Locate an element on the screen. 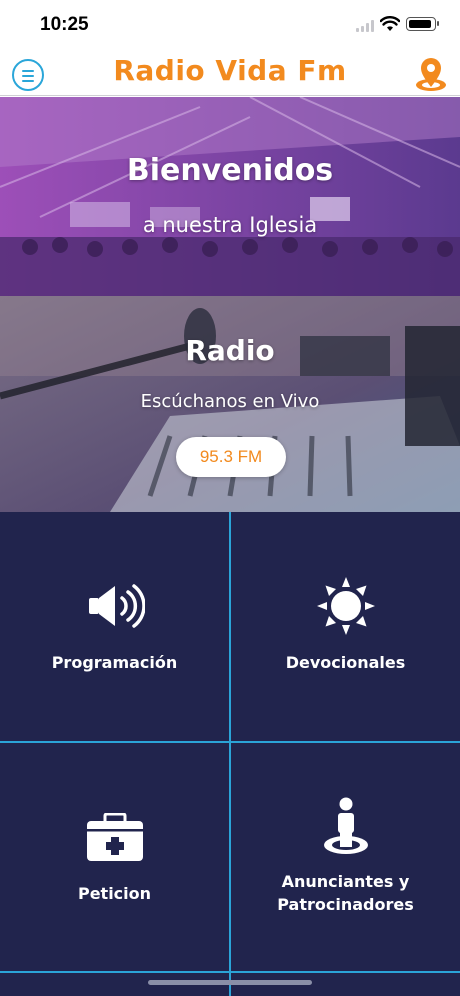 The image size is (460, 996). grid-divider-vertical is located at coordinates (230, 754).